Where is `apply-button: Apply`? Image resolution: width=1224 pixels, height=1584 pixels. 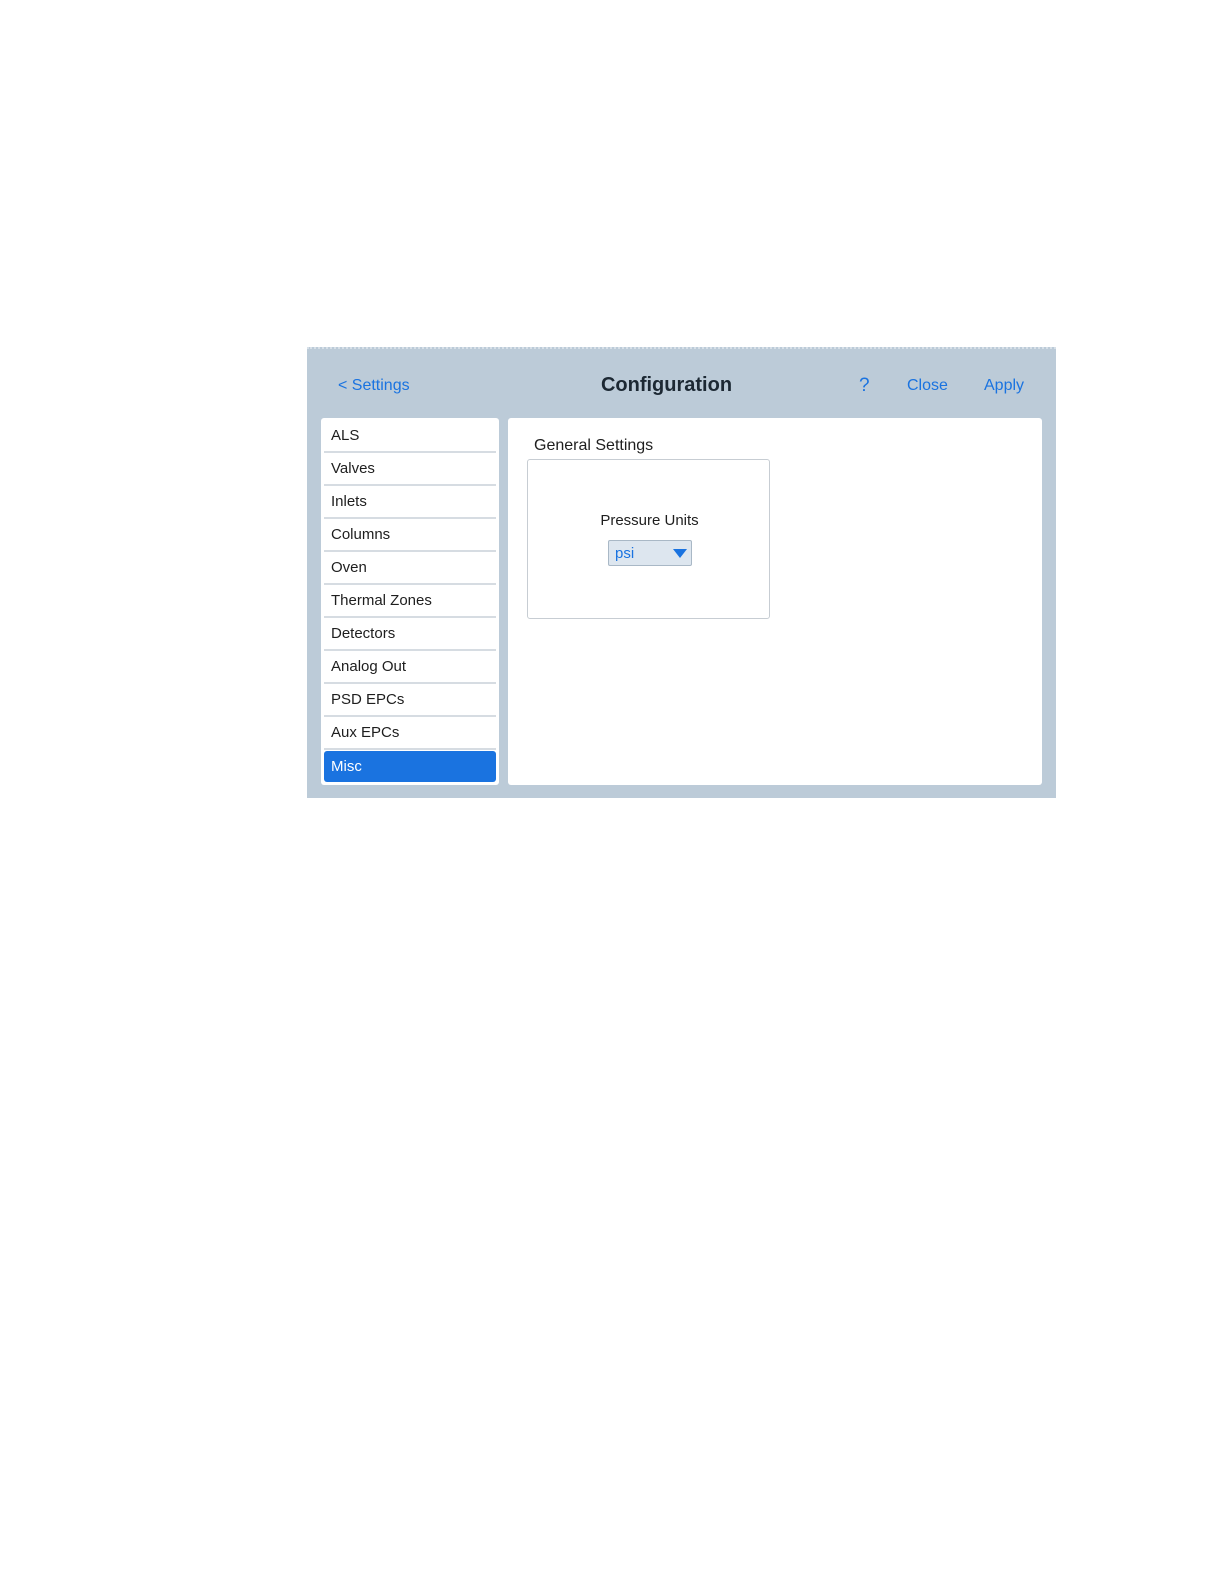
apply-button: Apply is located at coordinates (1004, 386).